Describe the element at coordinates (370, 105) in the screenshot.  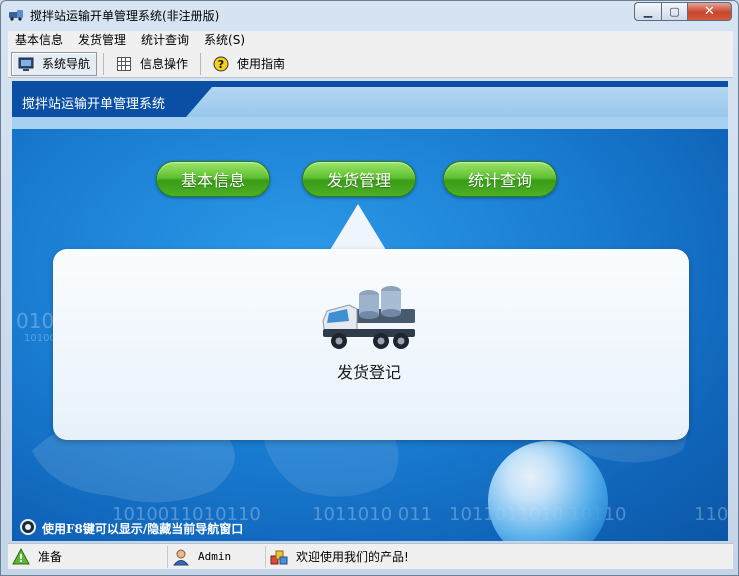
I see `panel-header: 搅拌站运输开单管理系统` at that location.